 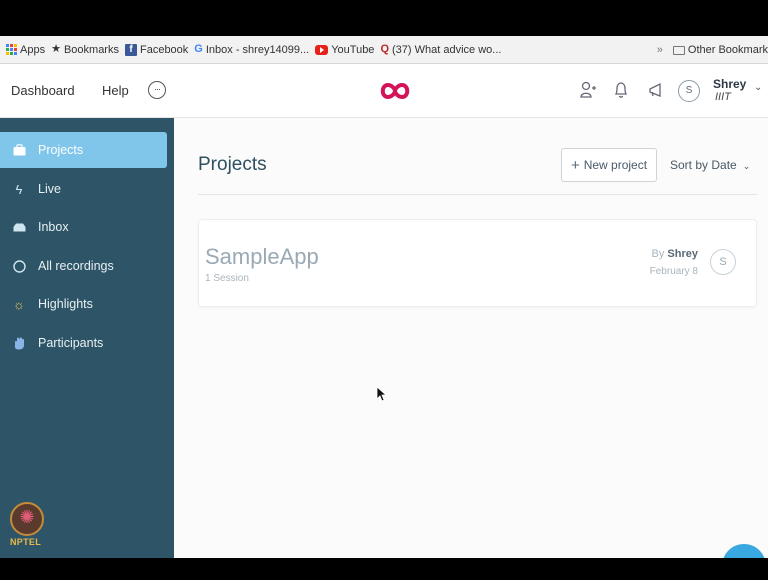 What do you see at coordinates (682, 254) in the screenshot?
I see `project-owner-name: Shrey` at bounding box center [682, 254].